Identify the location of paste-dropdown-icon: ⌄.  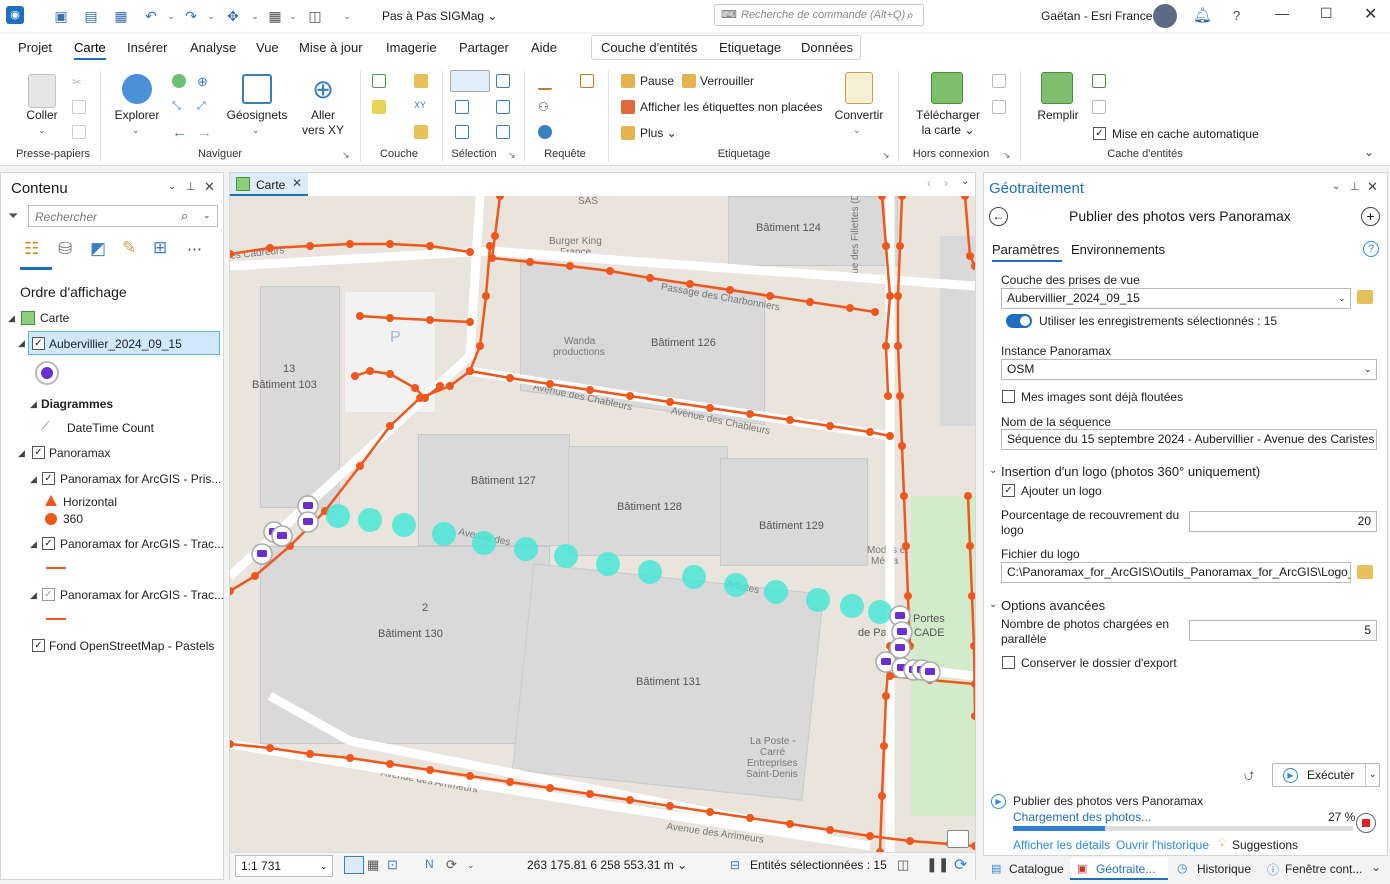
(42, 130).